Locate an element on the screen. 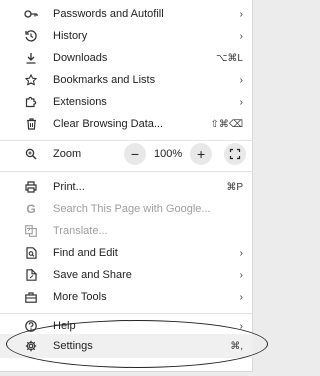  menu-item-print: Print... ⌘P is located at coordinates (126, 187).